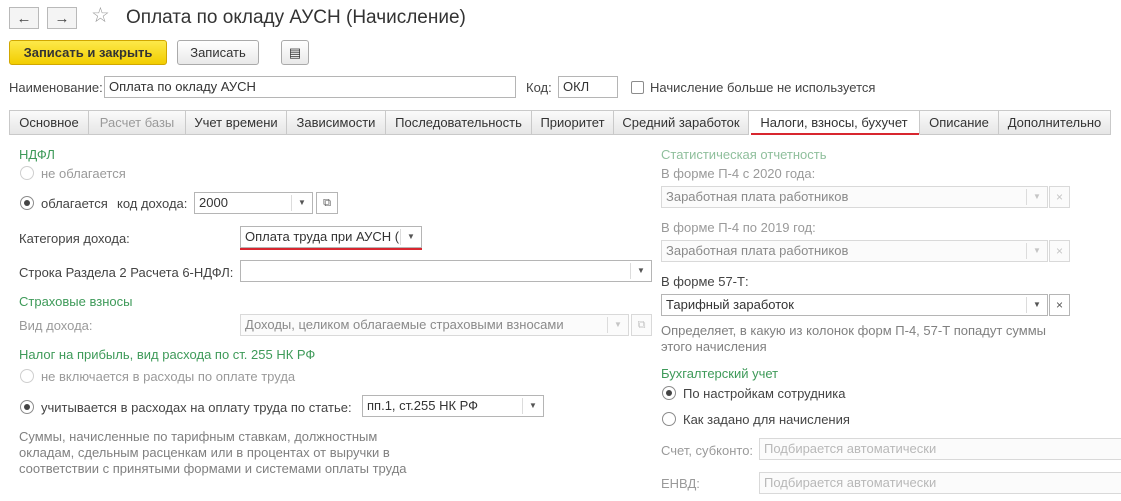 The image size is (1121, 501). I want to click on account-label: Счет, субконто:, so click(707, 450).